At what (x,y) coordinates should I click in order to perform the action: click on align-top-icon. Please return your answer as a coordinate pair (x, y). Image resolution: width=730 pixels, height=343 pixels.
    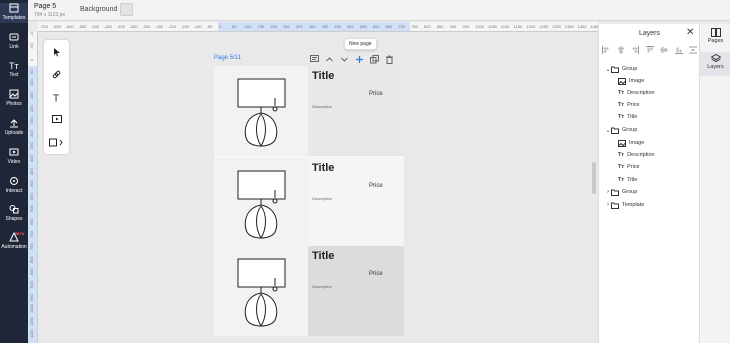
    Looking at the image, I should click on (649, 50).